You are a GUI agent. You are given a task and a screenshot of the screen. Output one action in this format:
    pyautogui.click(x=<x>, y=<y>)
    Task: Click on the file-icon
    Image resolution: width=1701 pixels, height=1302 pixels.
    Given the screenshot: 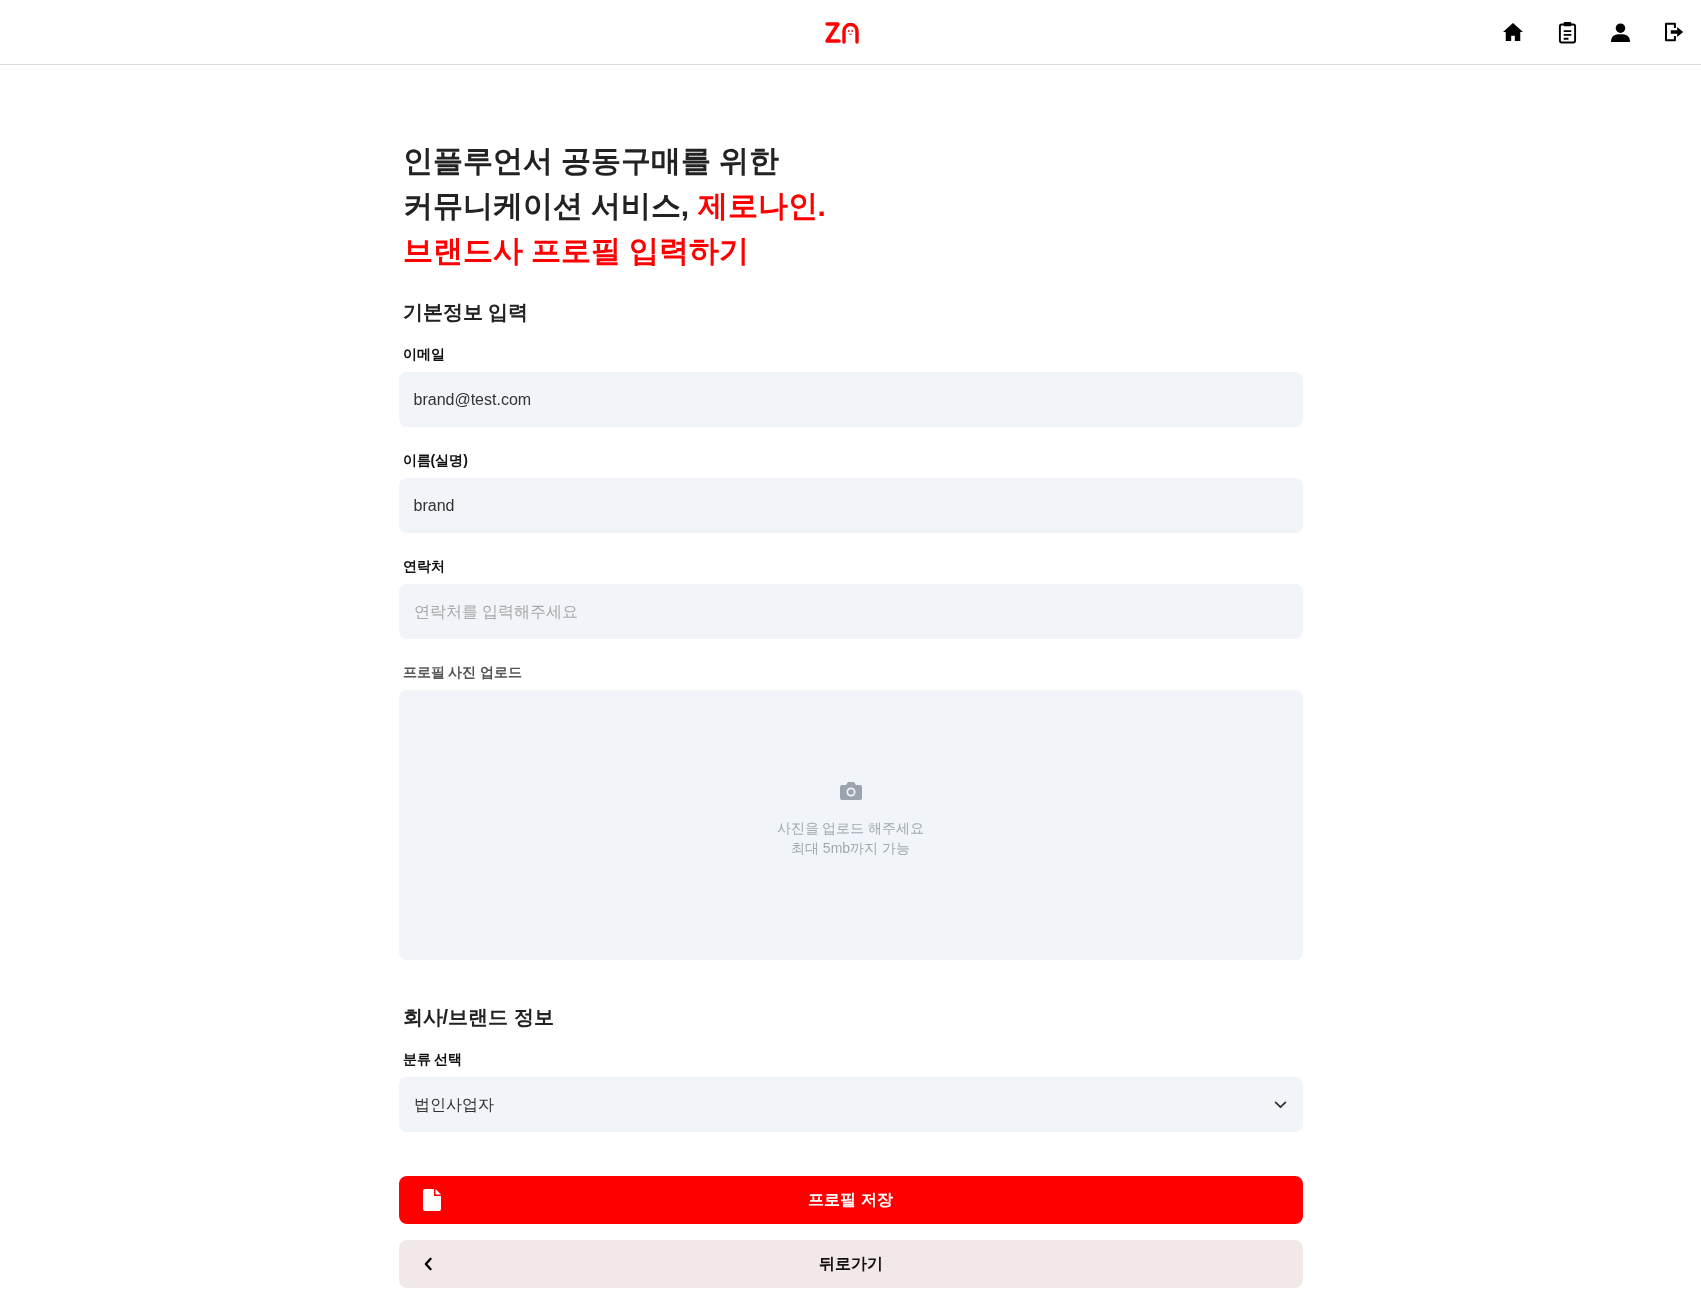 What is the action you would take?
    pyautogui.click(x=431, y=1200)
    